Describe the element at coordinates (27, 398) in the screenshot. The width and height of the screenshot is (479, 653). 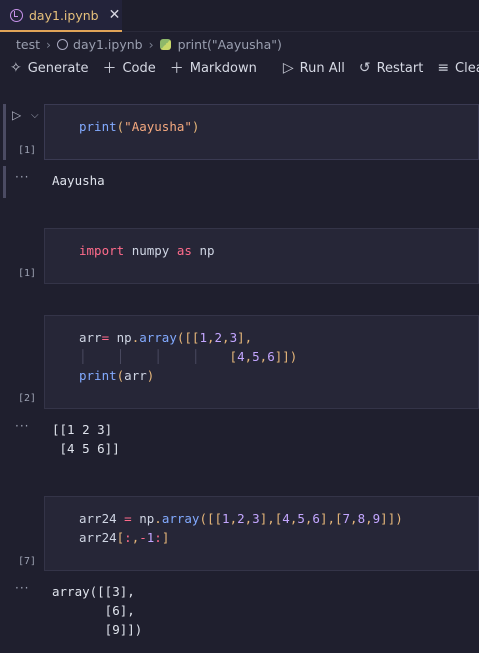
I see `execution-count: [2]` at that location.